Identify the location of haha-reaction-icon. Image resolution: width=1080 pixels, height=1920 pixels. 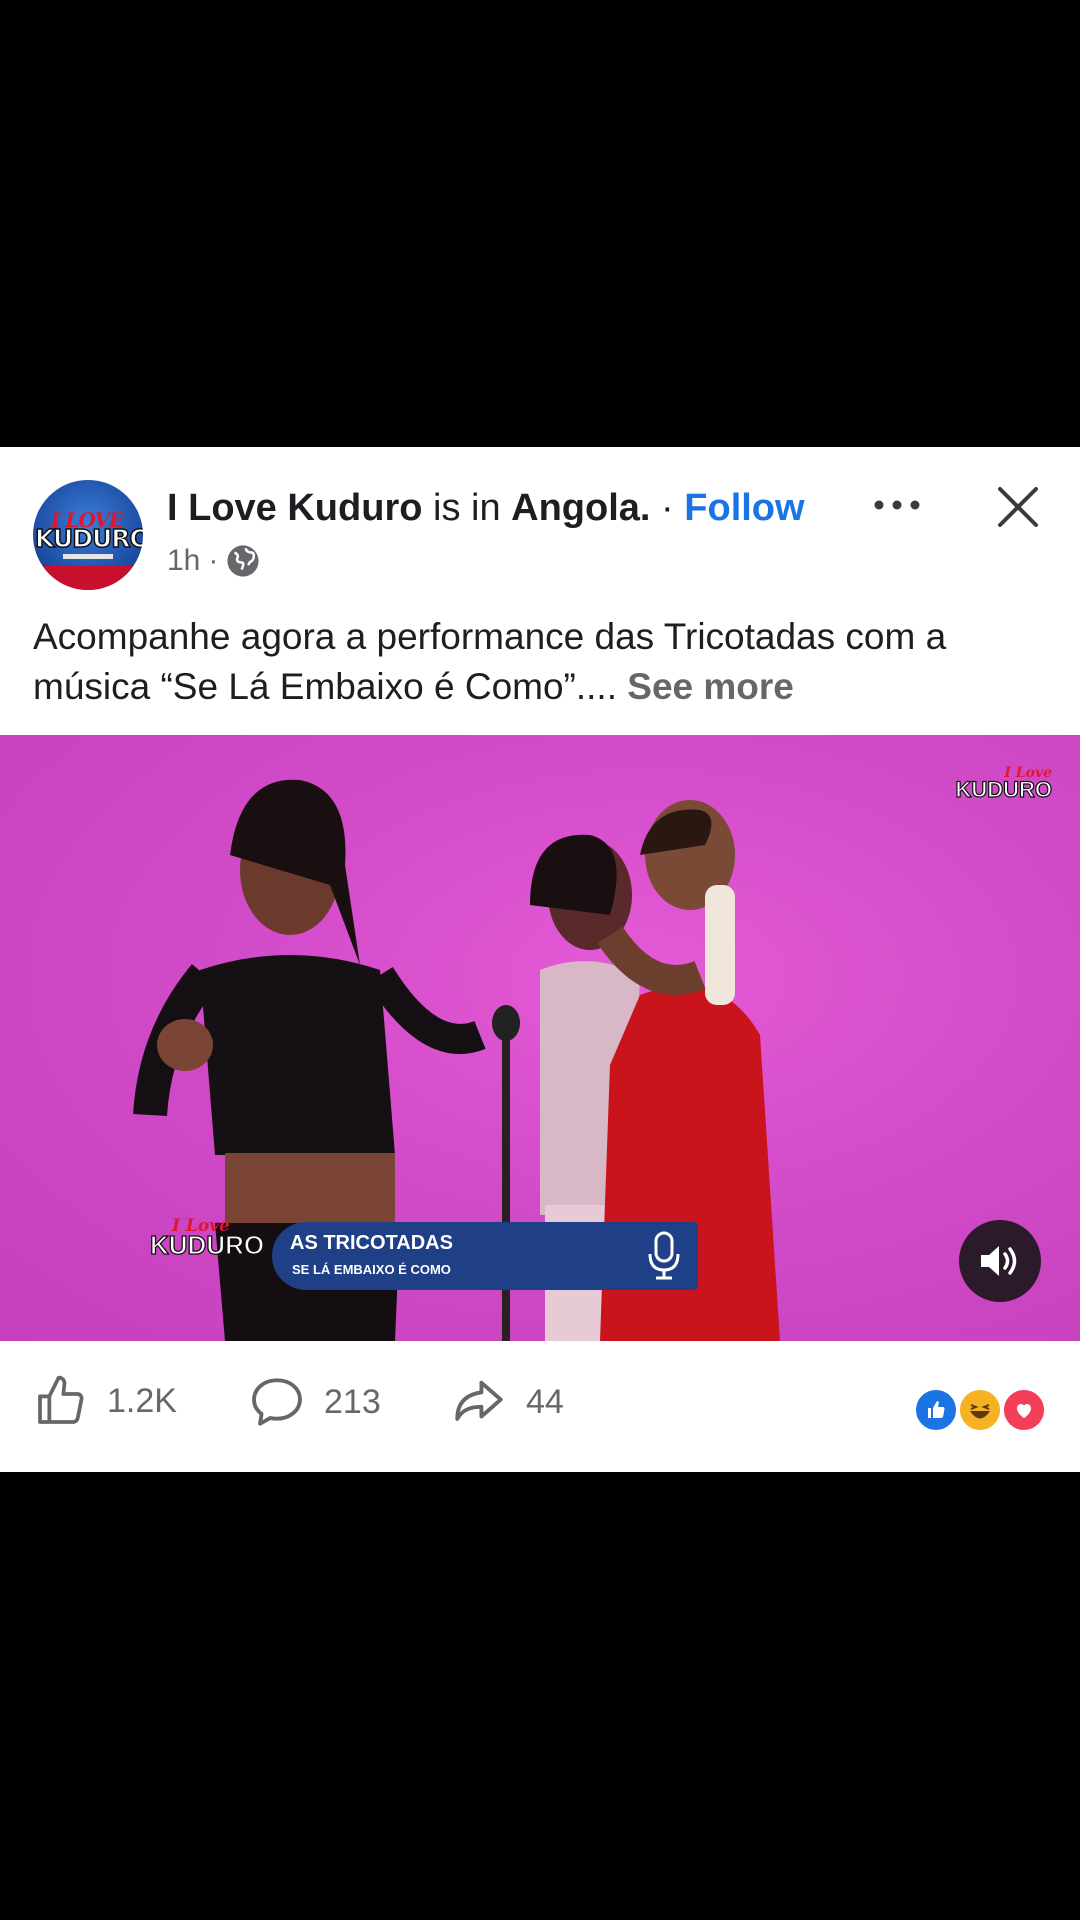
(980, 1410).